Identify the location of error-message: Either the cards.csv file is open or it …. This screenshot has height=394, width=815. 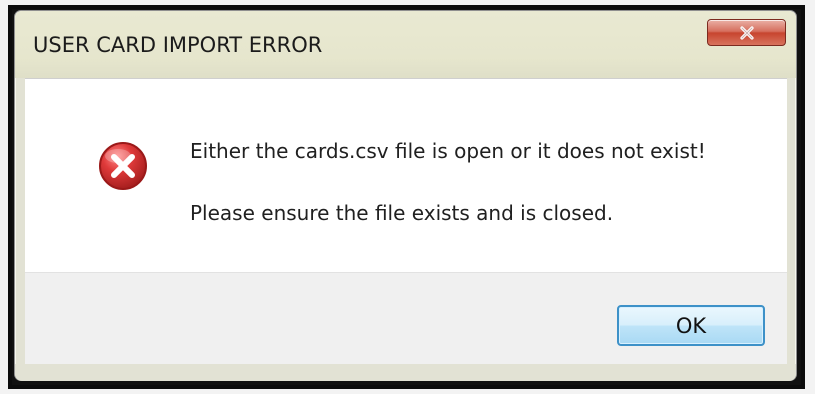
(448, 151).